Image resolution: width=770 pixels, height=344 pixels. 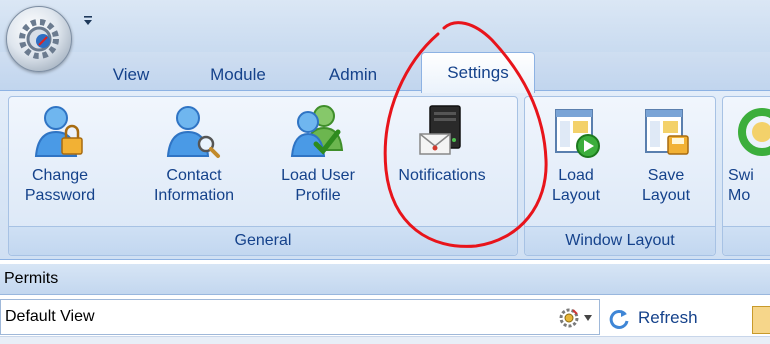 I want to click on load-user-profile-label: Load User Profile, so click(x=318, y=185).